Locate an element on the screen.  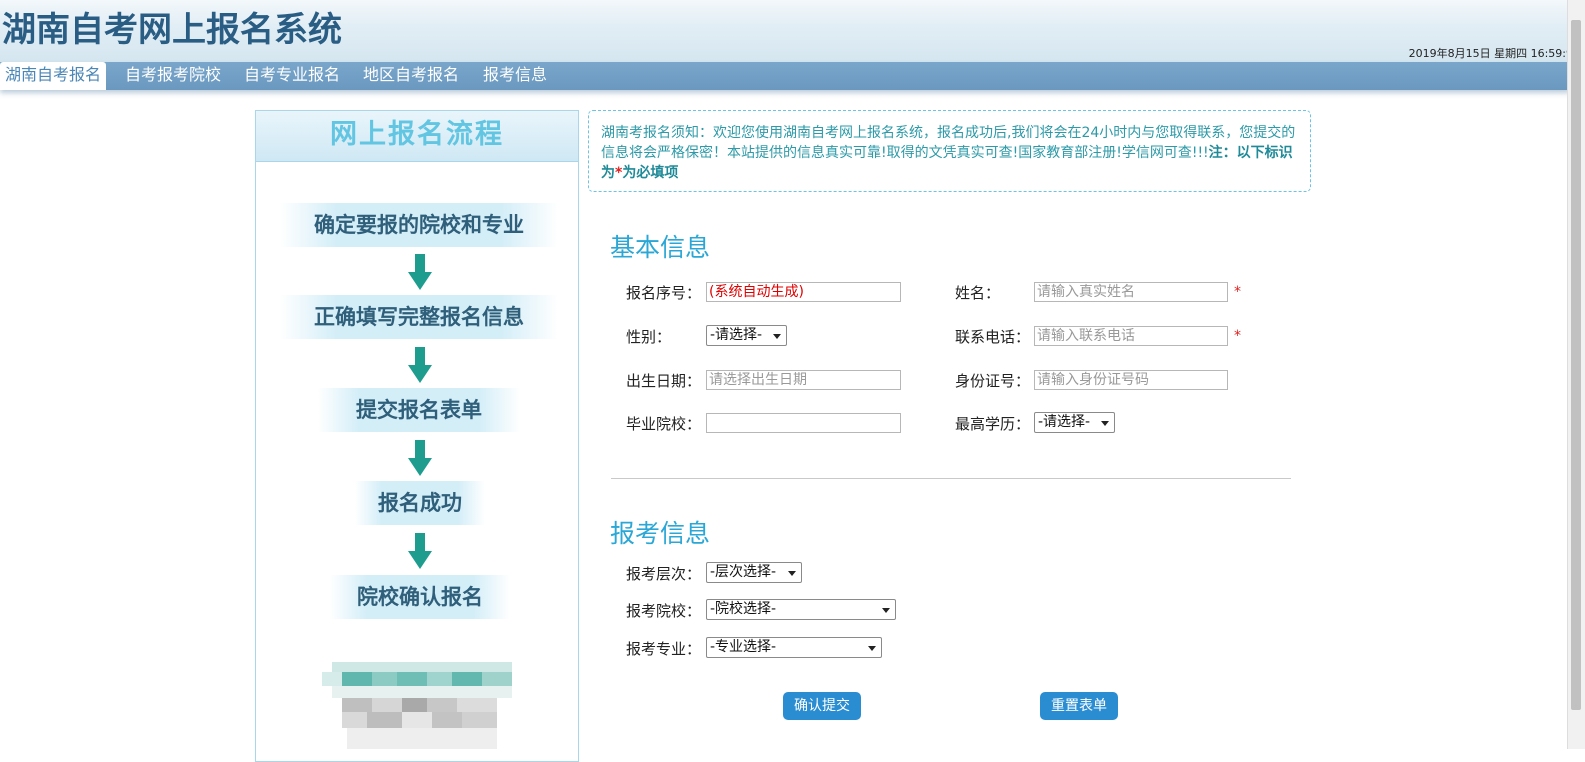
scrollbar-thumb is located at coordinates (1576, 365).